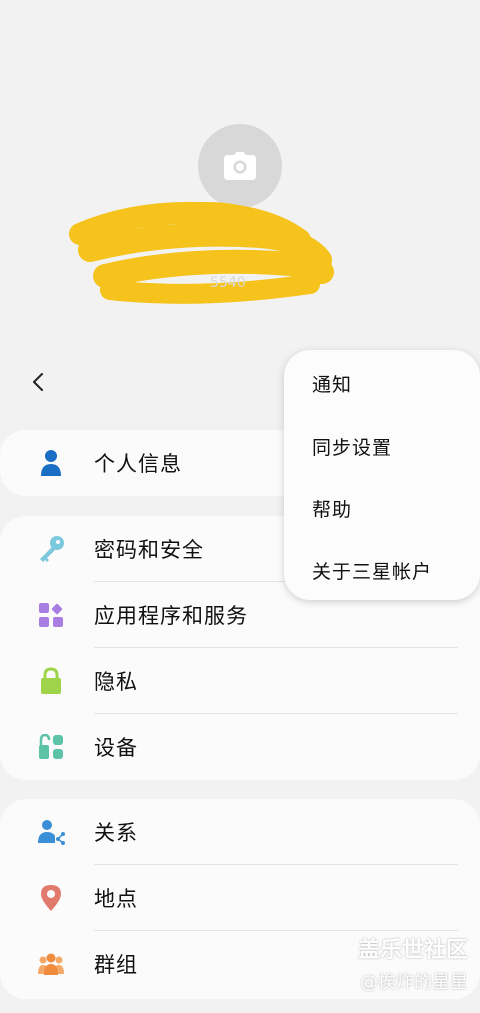 Image resolution: width=480 pixels, height=1013 pixels. Describe the element at coordinates (51, 898) in the screenshot. I see `location-pin-icon` at that location.